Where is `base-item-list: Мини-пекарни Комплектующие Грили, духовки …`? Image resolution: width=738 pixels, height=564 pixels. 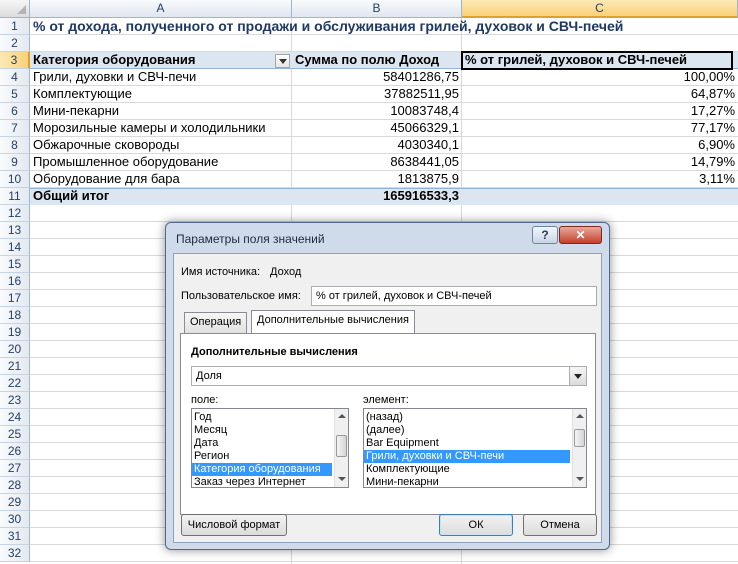
base-item-list: Мини-пекарни Комплектующие Грили, духовки … is located at coordinates (475, 448).